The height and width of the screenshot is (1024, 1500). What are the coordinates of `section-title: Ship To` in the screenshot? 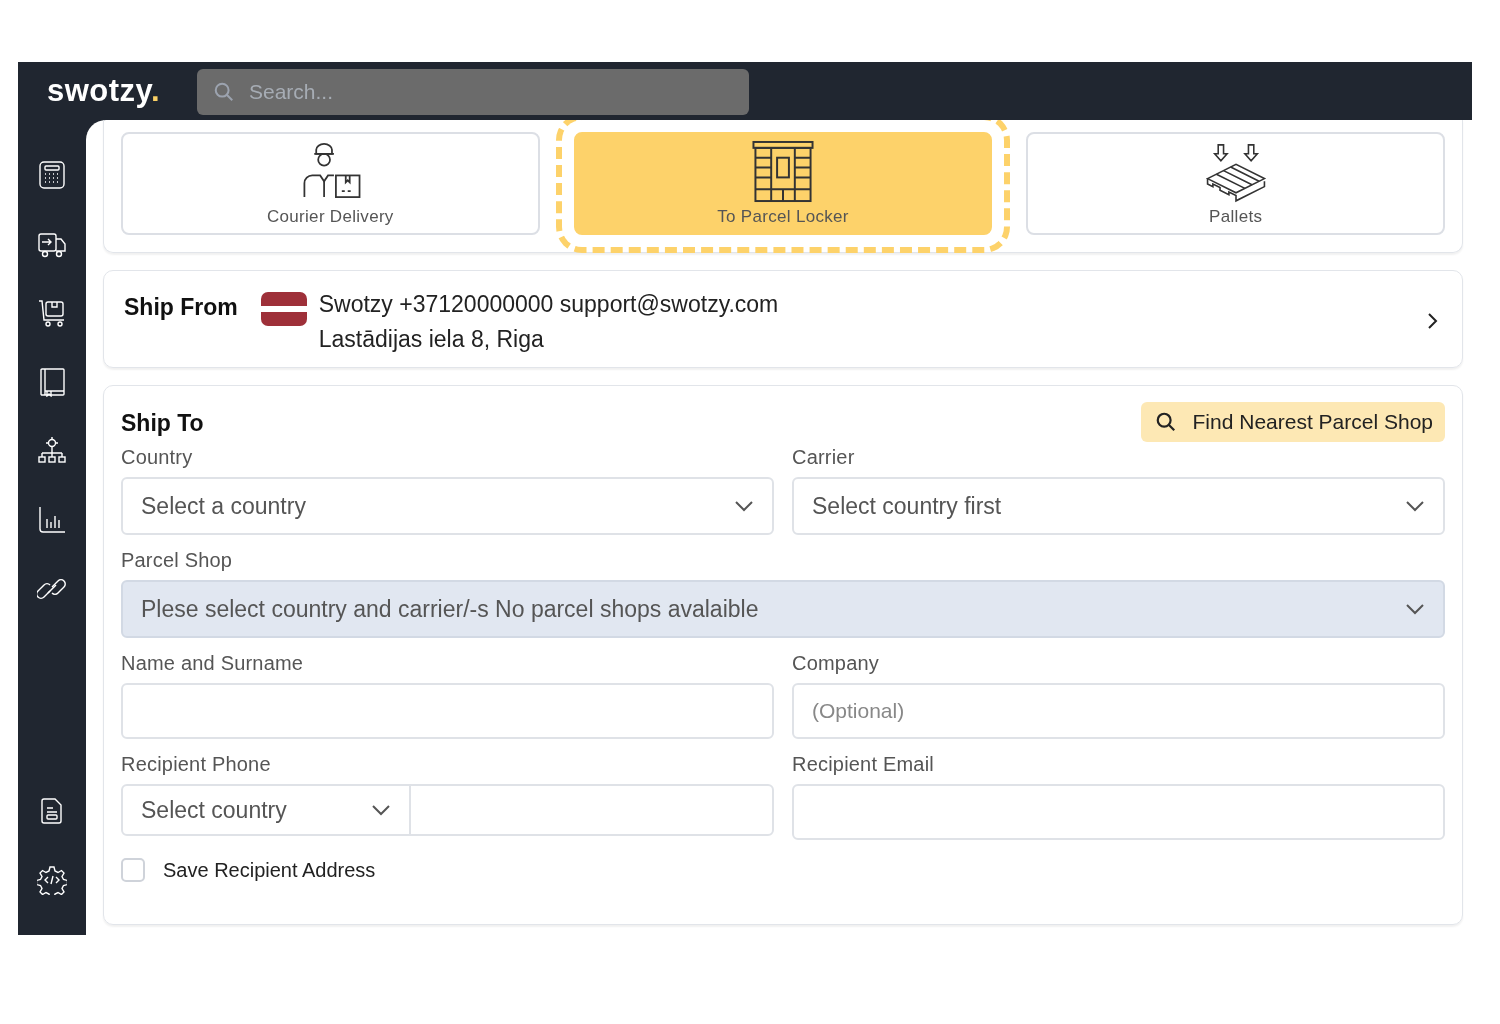 It's located at (162, 423).